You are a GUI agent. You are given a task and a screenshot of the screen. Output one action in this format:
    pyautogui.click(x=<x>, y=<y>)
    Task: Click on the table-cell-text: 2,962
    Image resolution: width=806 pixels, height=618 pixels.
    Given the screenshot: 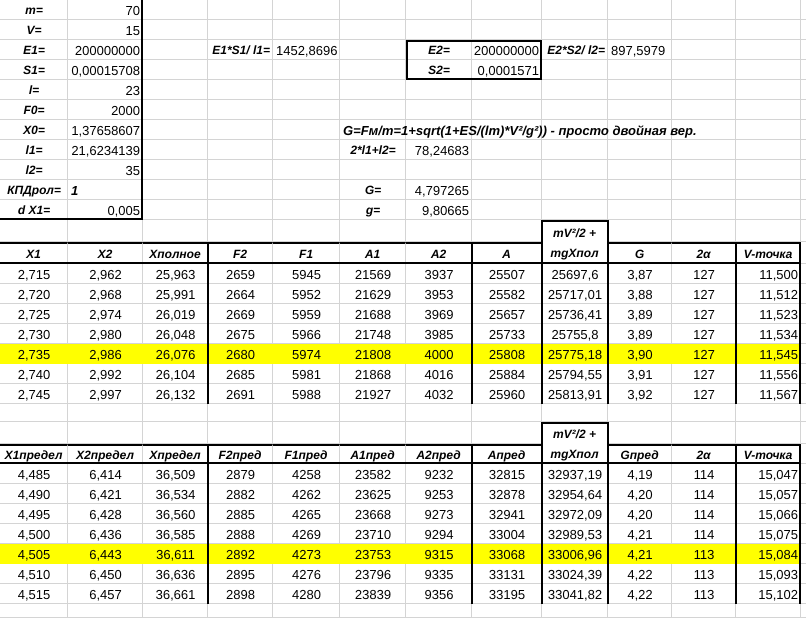 What is the action you would take?
    pyautogui.click(x=105, y=275)
    